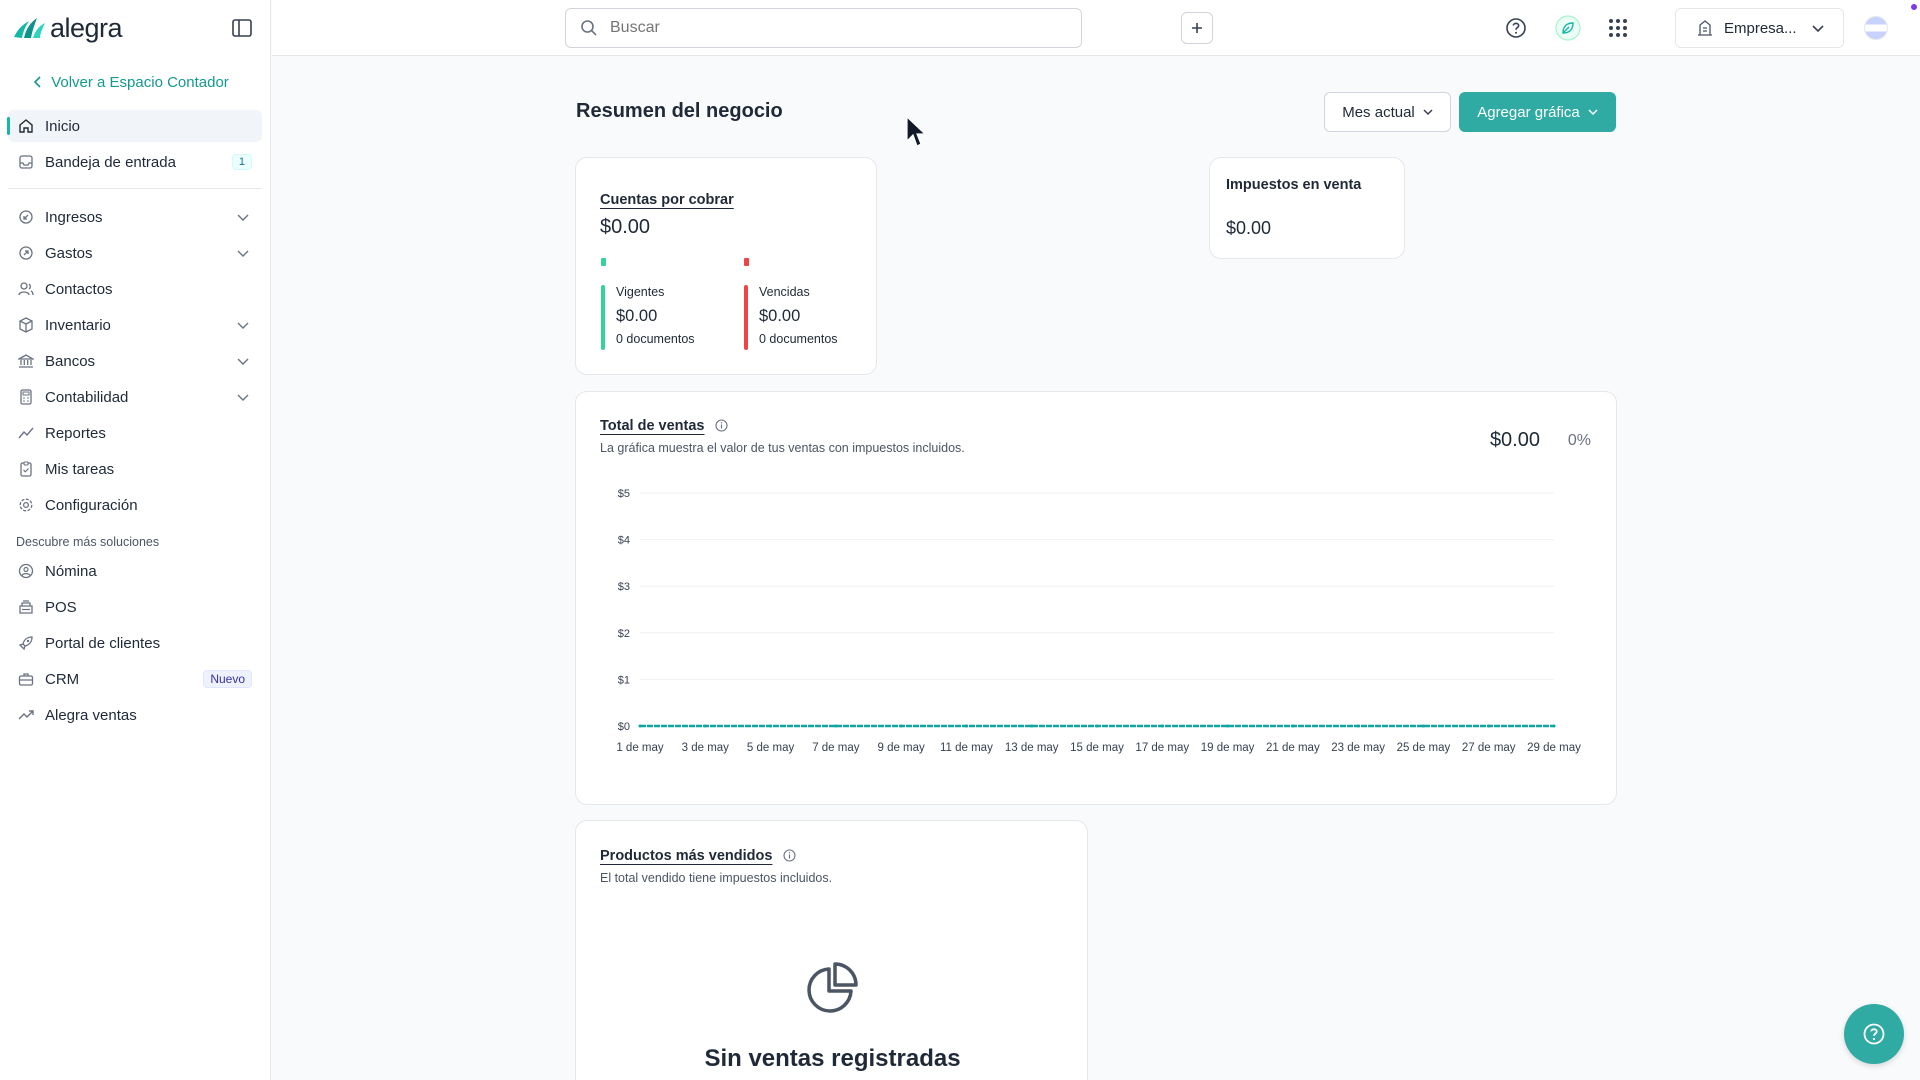 This screenshot has width=1920, height=1080. I want to click on sidebar-item-portal-clientes: Portal de clientes, so click(135, 643).